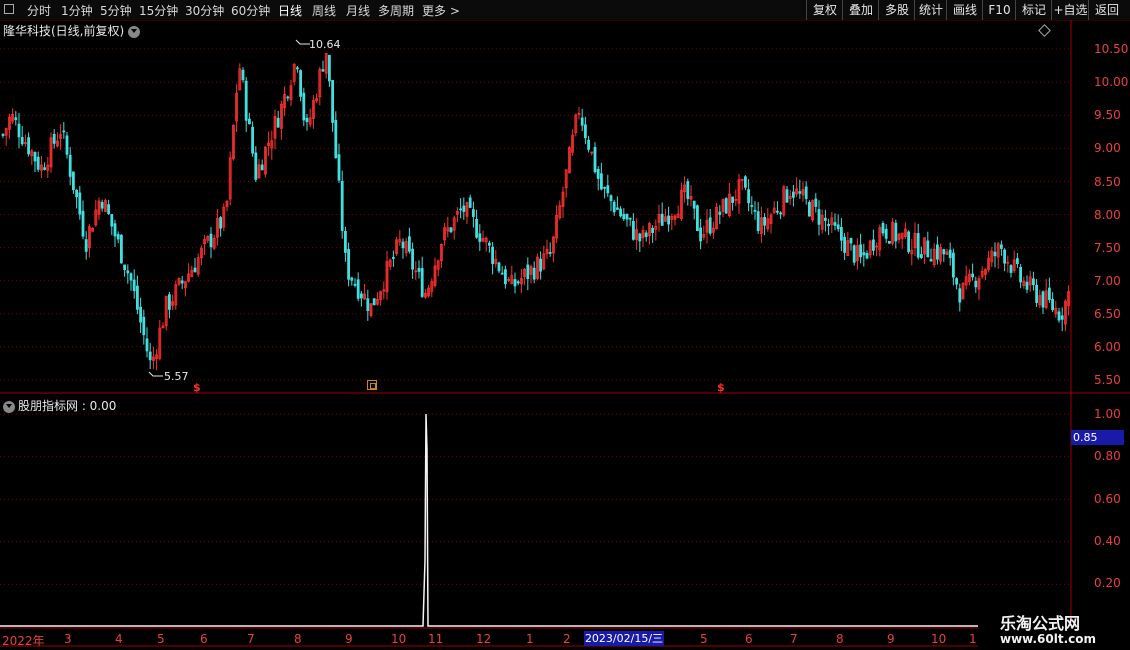 The height and width of the screenshot is (650, 1130). Describe the element at coordinates (119, 639) in the screenshot. I see `x-tick: 4` at that location.